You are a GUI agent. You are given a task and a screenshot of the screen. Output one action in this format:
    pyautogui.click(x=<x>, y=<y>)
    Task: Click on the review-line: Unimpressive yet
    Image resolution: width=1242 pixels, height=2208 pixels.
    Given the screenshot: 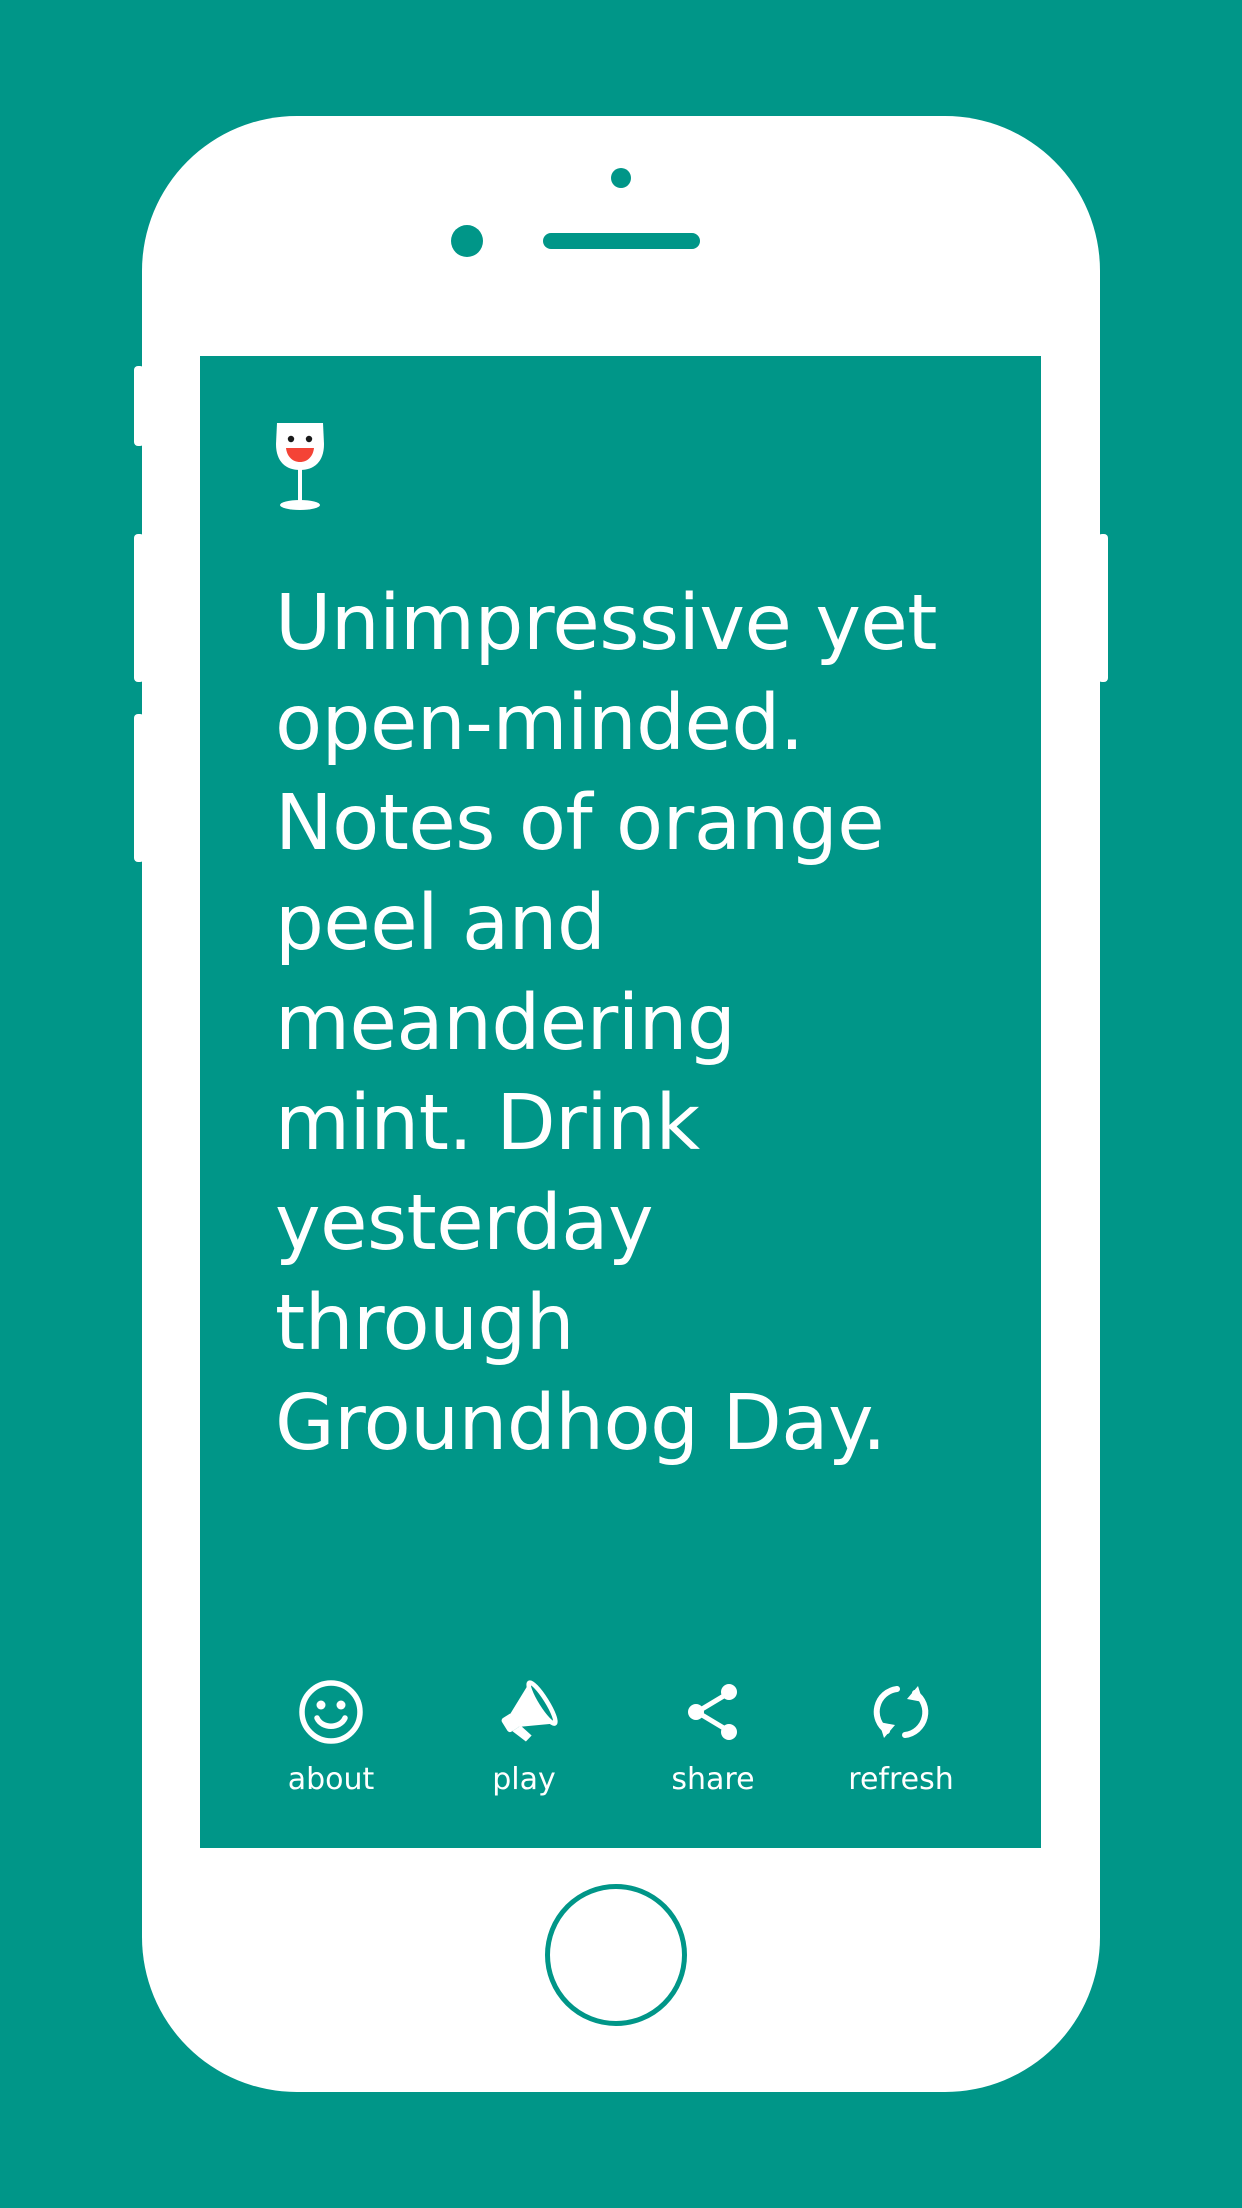 What is the action you would take?
    pyautogui.click(x=606, y=623)
    